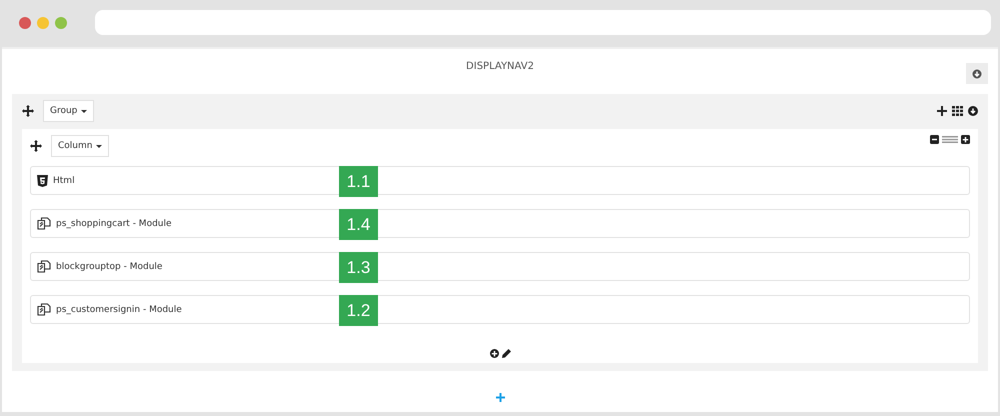 The image size is (1000, 416). I want to click on minus-icon, so click(934, 139).